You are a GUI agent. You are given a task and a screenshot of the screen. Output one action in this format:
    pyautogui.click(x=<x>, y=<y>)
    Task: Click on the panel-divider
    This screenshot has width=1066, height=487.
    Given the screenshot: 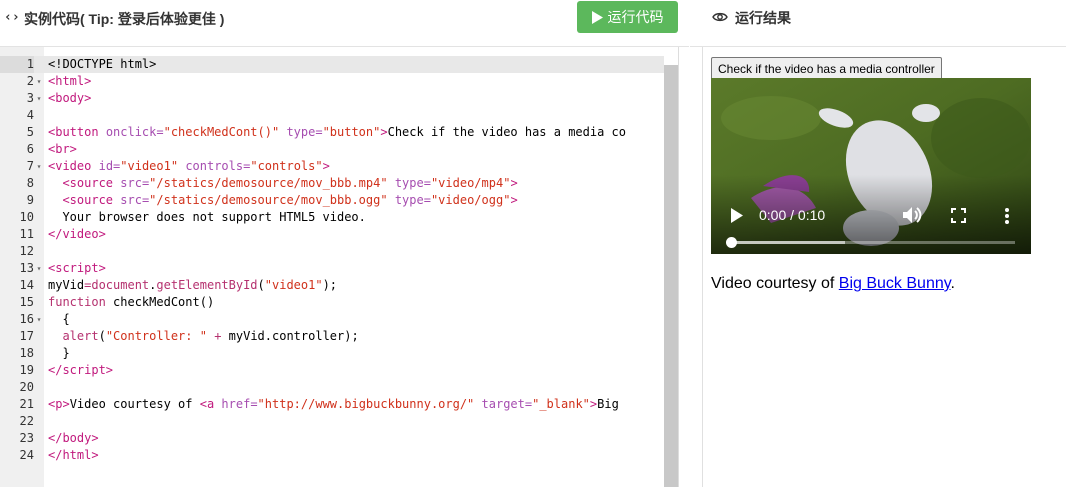 What is the action you would take?
    pyautogui.click(x=691, y=267)
    